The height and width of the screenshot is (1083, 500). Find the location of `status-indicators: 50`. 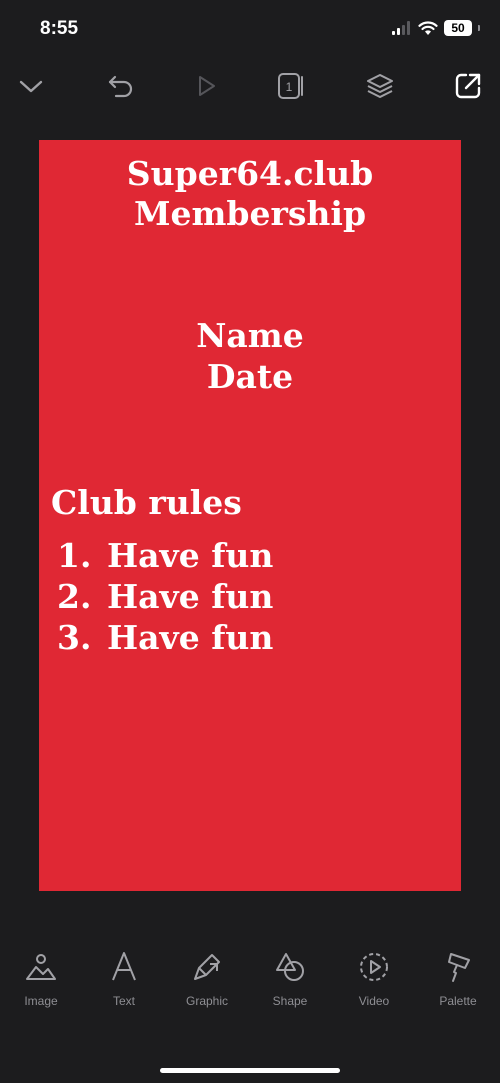

status-indicators: 50 is located at coordinates (436, 28).